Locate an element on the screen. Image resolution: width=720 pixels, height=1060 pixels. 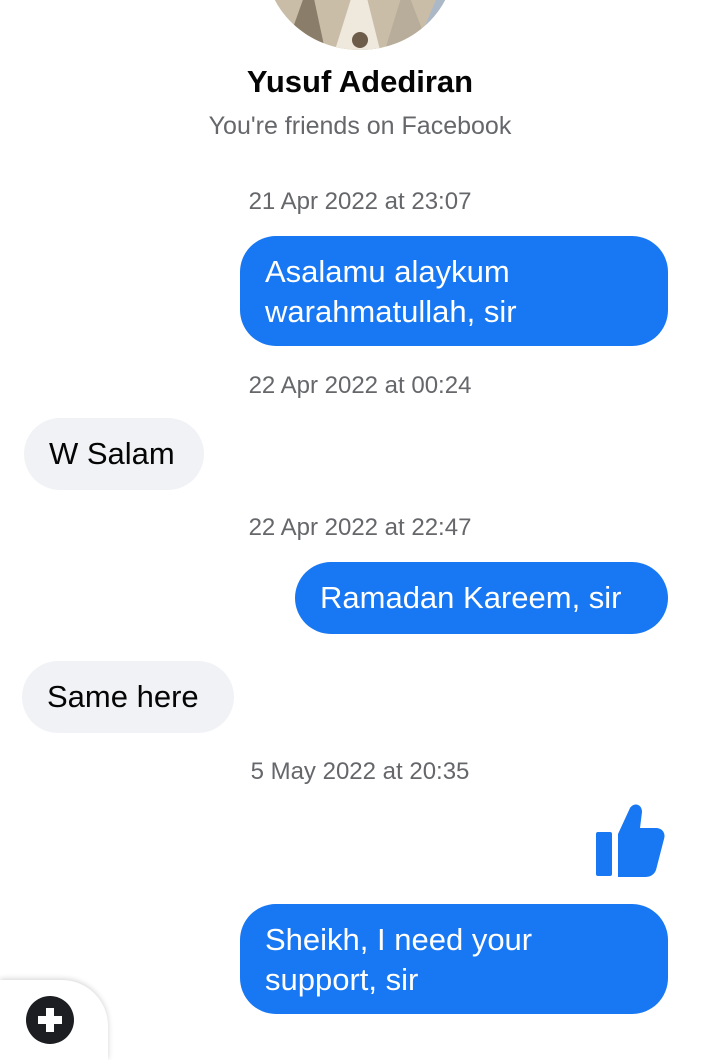
composer-button is located at coordinates (54, 1020).